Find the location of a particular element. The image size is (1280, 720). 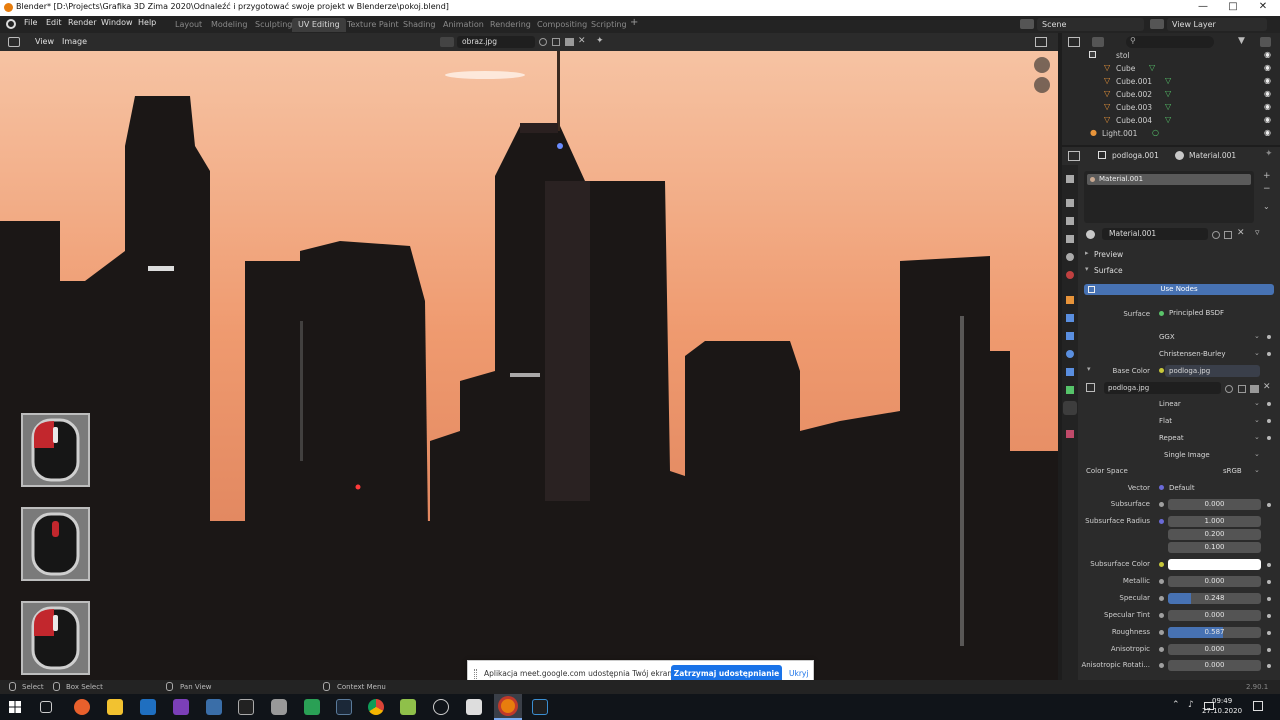

metallic-field: 0.000 is located at coordinates (1214, 581).